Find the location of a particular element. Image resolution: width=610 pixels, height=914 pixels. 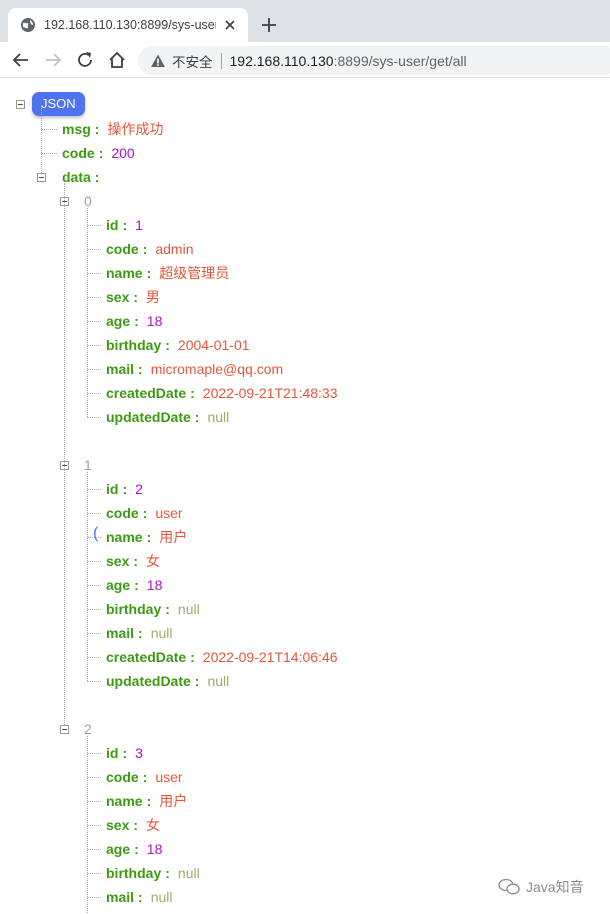

collapse-toggle-data is located at coordinates (41, 177).